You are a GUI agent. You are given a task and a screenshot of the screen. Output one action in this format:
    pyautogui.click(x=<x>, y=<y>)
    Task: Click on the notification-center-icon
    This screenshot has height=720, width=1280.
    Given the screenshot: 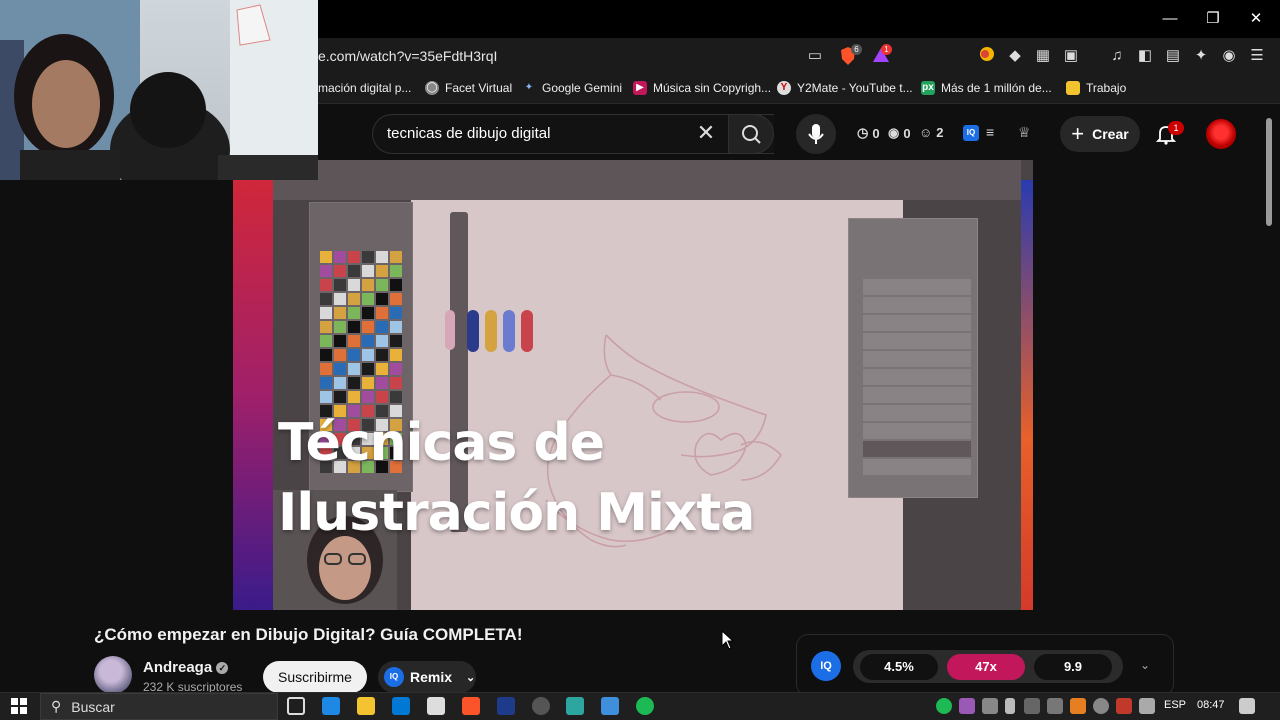 What is the action you would take?
    pyautogui.click(x=1247, y=706)
    